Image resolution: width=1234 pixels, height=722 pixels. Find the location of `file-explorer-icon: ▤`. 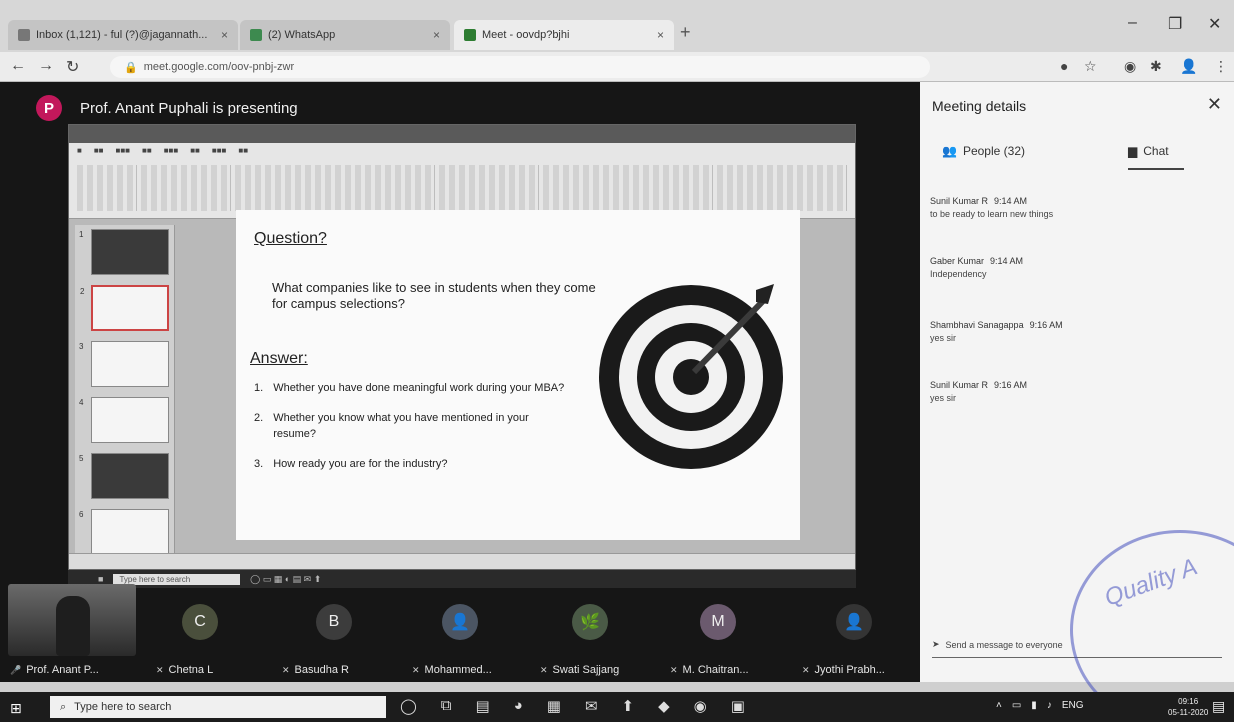

file-explorer-icon: ▤ is located at coordinates (483, 706).